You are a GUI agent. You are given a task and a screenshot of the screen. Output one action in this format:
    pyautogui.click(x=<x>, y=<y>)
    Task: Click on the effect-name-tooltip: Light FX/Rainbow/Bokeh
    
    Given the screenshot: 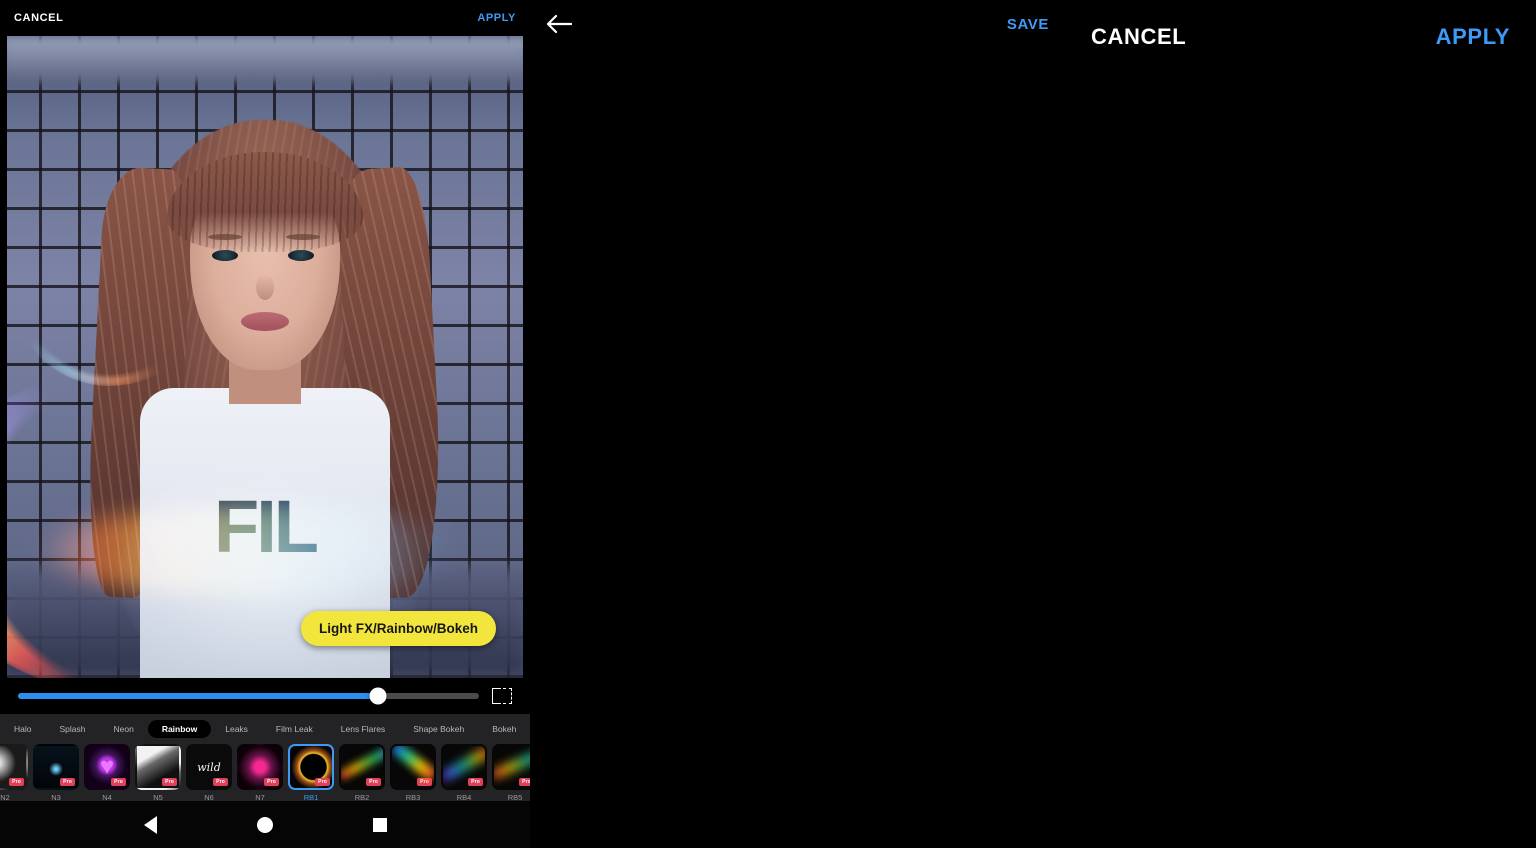 What is the action you would take?
    pyautogui.click(x=398, y=628)
    